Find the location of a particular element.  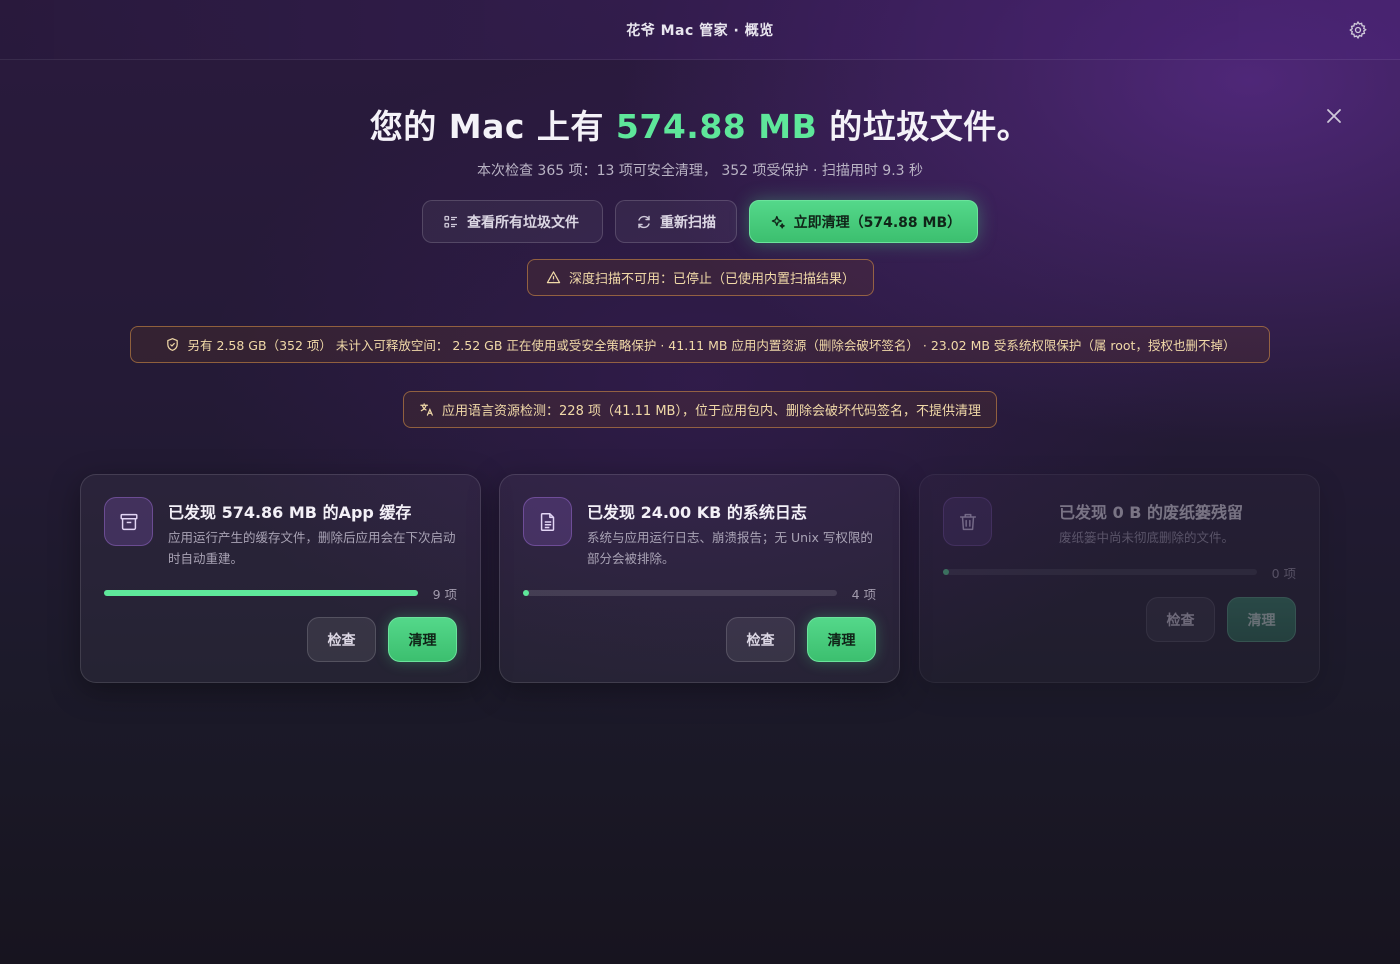

clean-now-label: 立即清理（574.88 MB） is located at coordinates (877, 222).